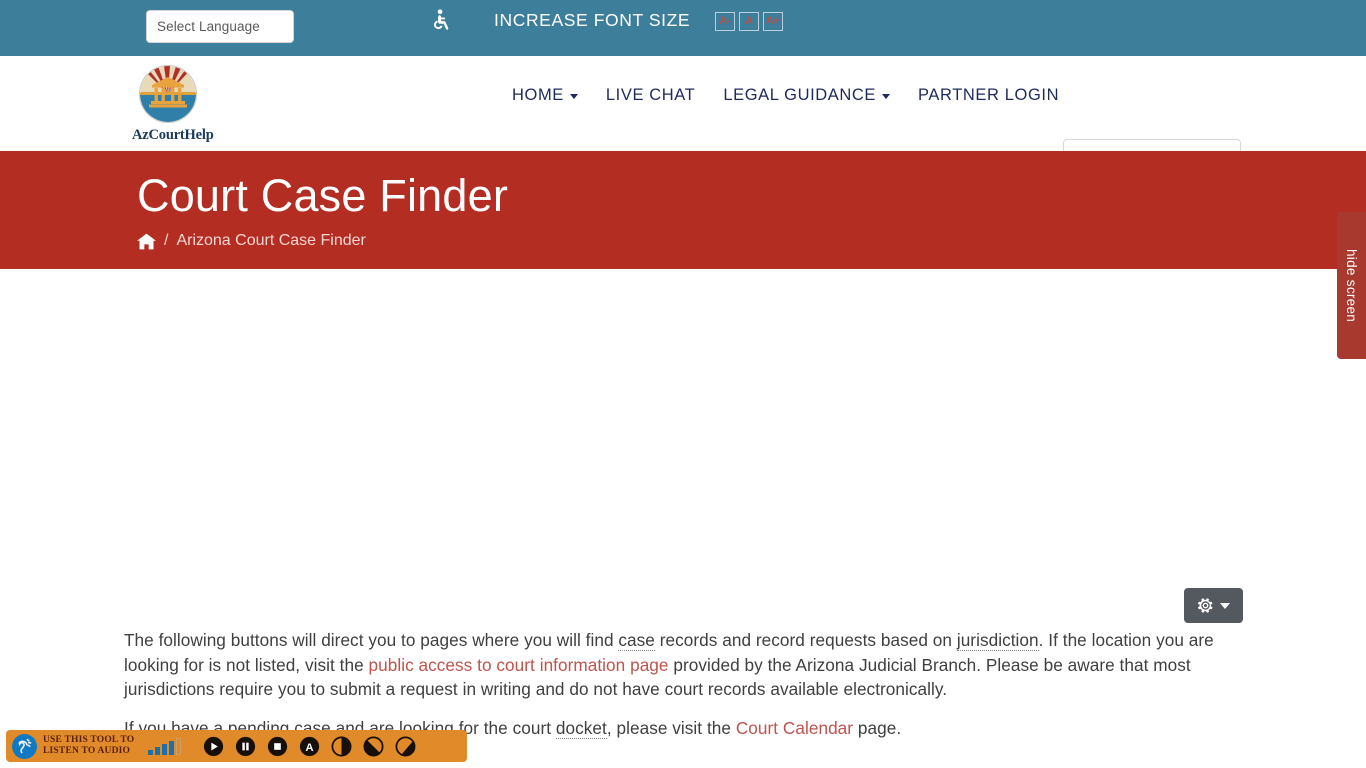 This screenshot has height=768, width=1366. What do you see at coordinates (794, 728) in the screenshot?
I see `court-calendar-link: Court Calendar` at bounding box center [794, 728].